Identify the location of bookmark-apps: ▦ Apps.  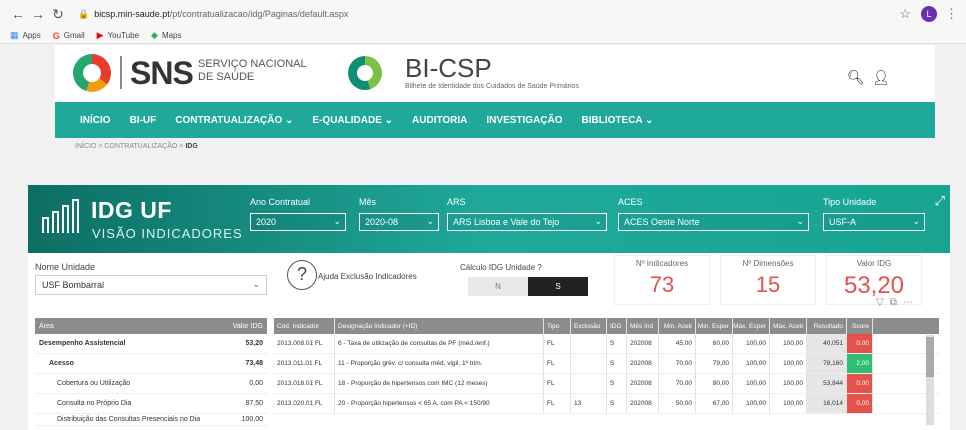
(25, 35).